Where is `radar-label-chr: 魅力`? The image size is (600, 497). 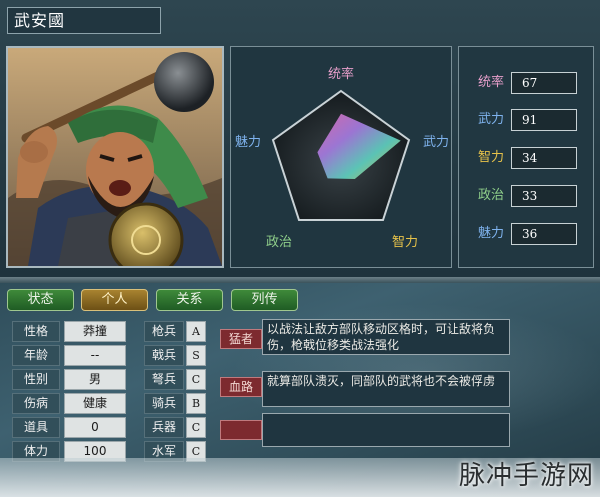
radar-label-chr: 魅力 is located at coordinates (248, 142).